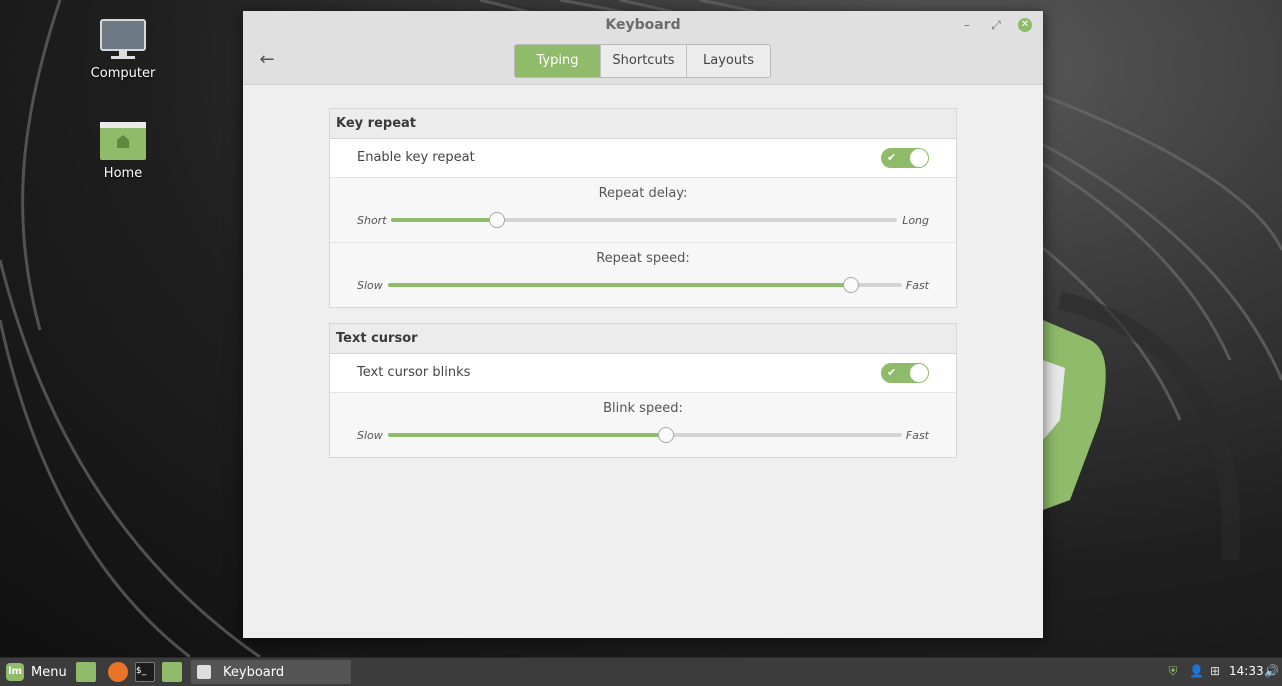  I want to click on repeat-speed-row: Repeat speed: Slow Fast, so click(643, 275).